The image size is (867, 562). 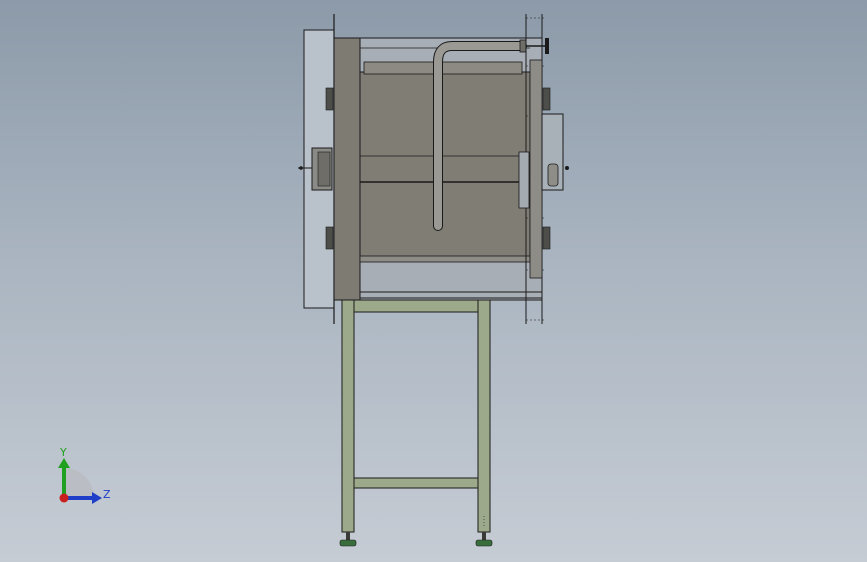 I want to click on tank-left-wall, so click(x=347, y=169).